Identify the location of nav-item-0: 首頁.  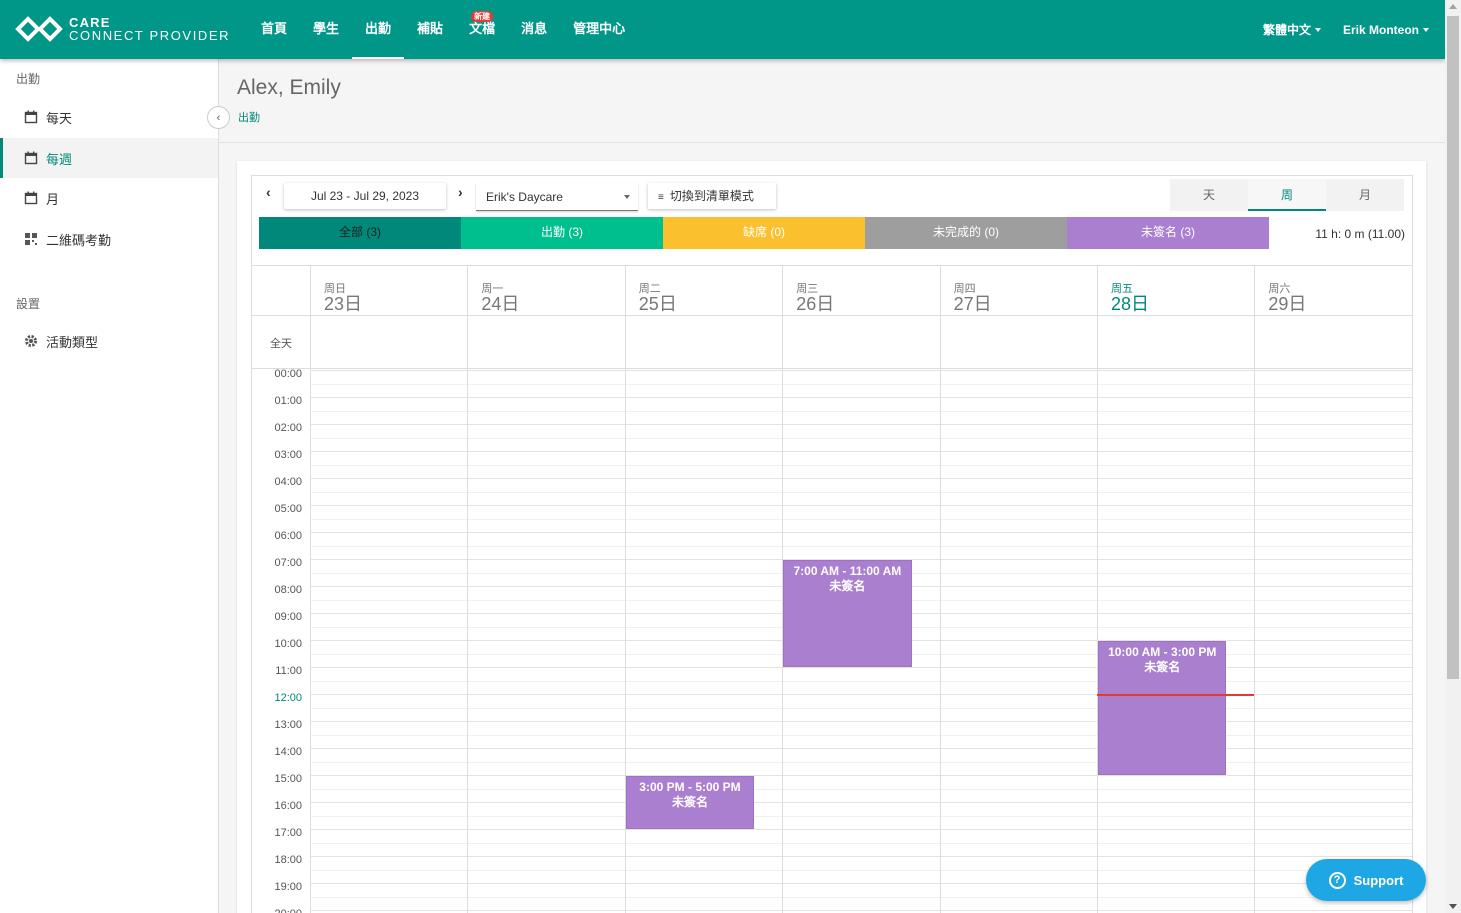
(274, 29).